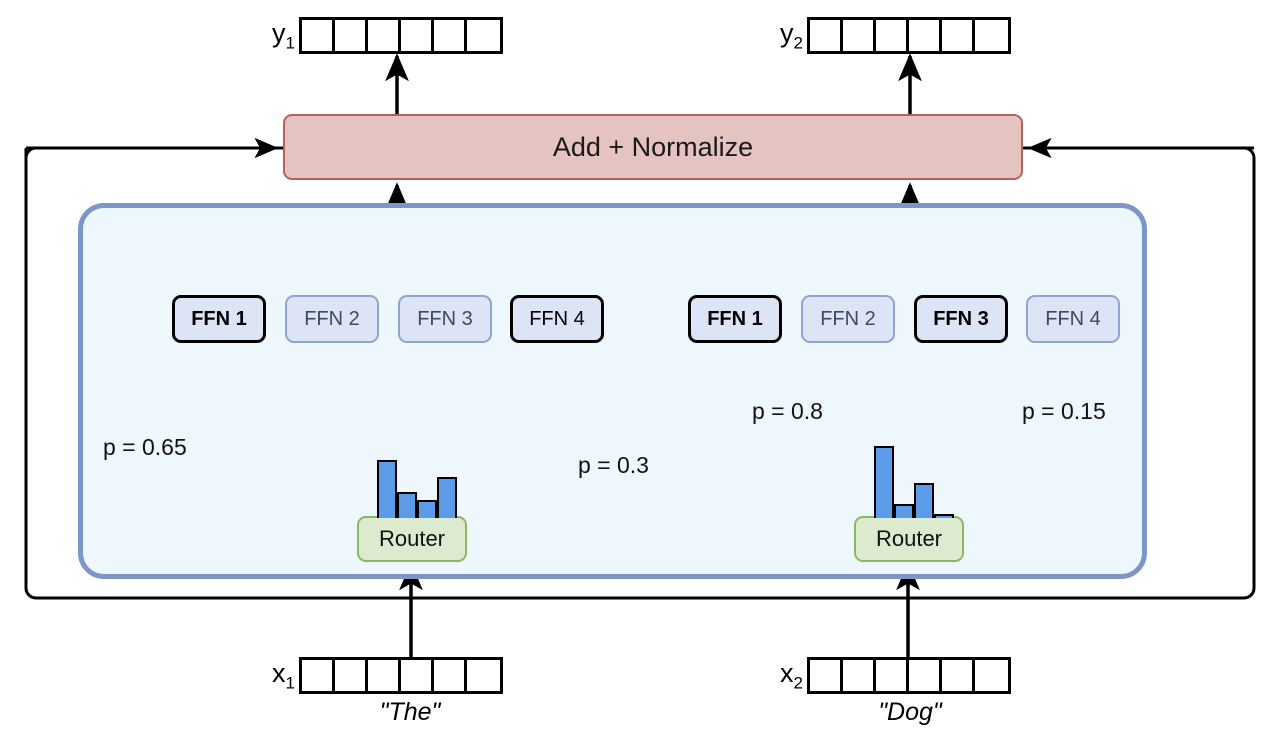 The image size is (1280, 750). I want to click on input-token-2-text: "Dog", so click(910, 712).